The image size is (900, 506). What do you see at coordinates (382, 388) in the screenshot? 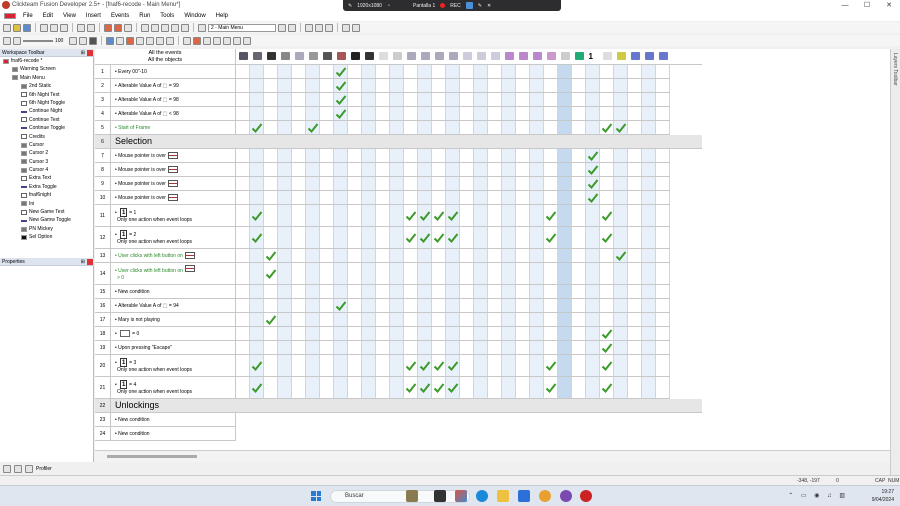
I see `event-row: 21 • 1 = 4 Only one action when event loops` at bounding box center [382, 388].